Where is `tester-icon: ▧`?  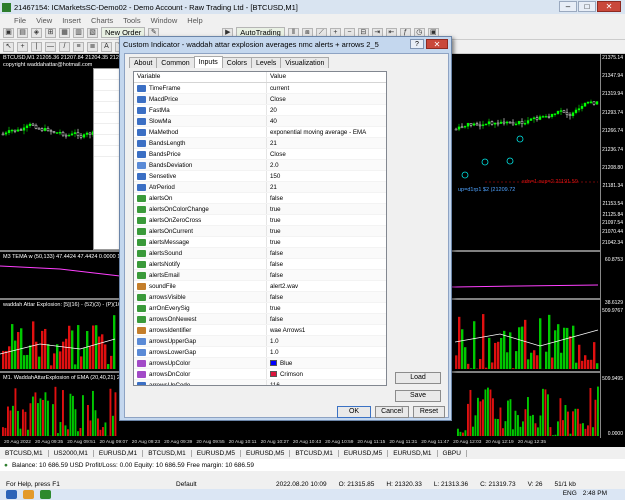
tester-icon: ▧ is located at coordinates (92, 32).